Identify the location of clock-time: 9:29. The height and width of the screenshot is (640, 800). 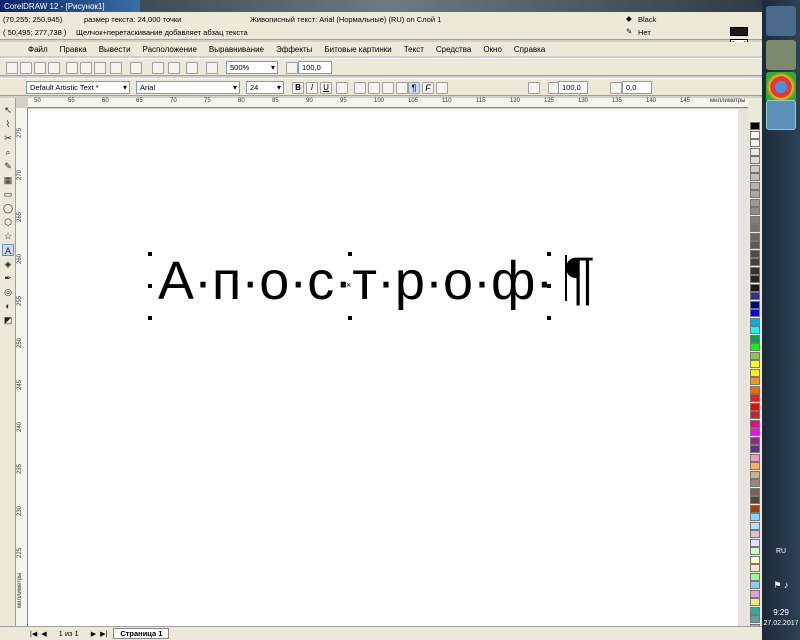
(781, 612).